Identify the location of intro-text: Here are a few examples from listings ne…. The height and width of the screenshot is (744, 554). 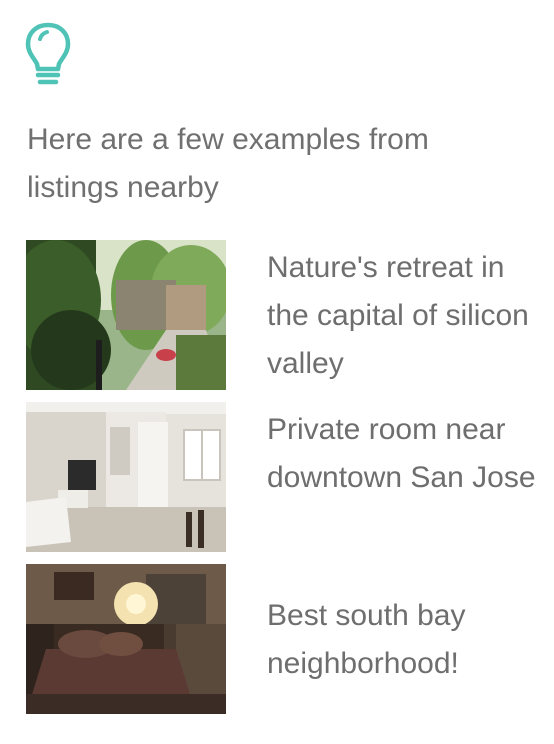
(228, 163).